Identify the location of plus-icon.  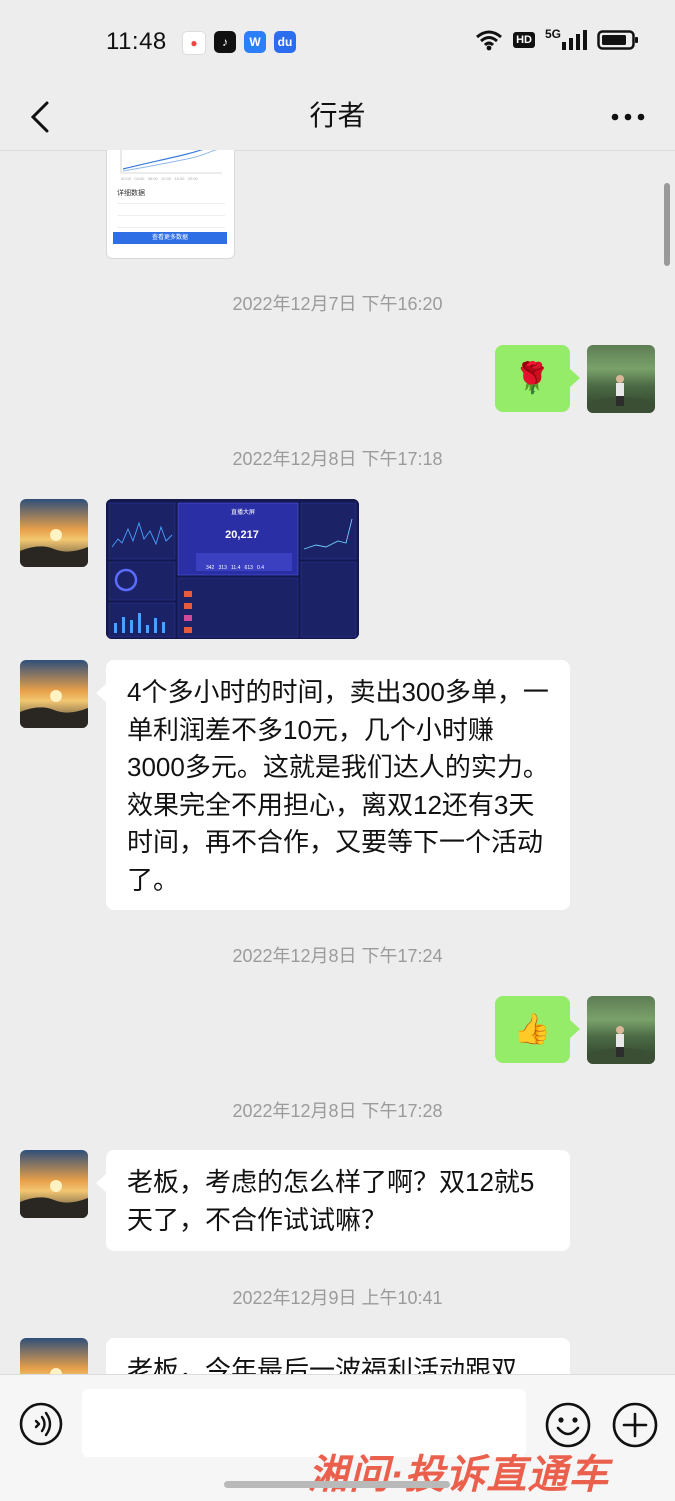
(635, 1425).